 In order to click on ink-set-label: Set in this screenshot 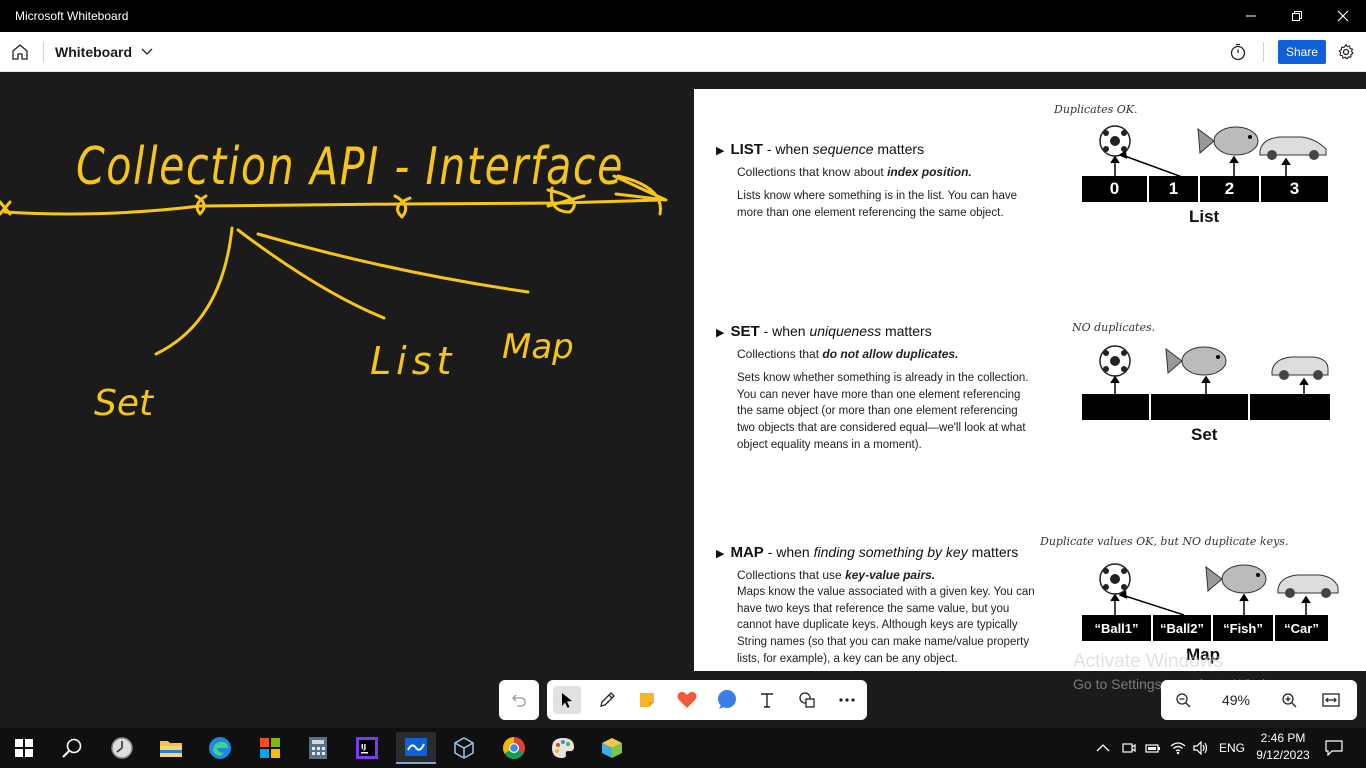, I will do `click(124, 403)`.